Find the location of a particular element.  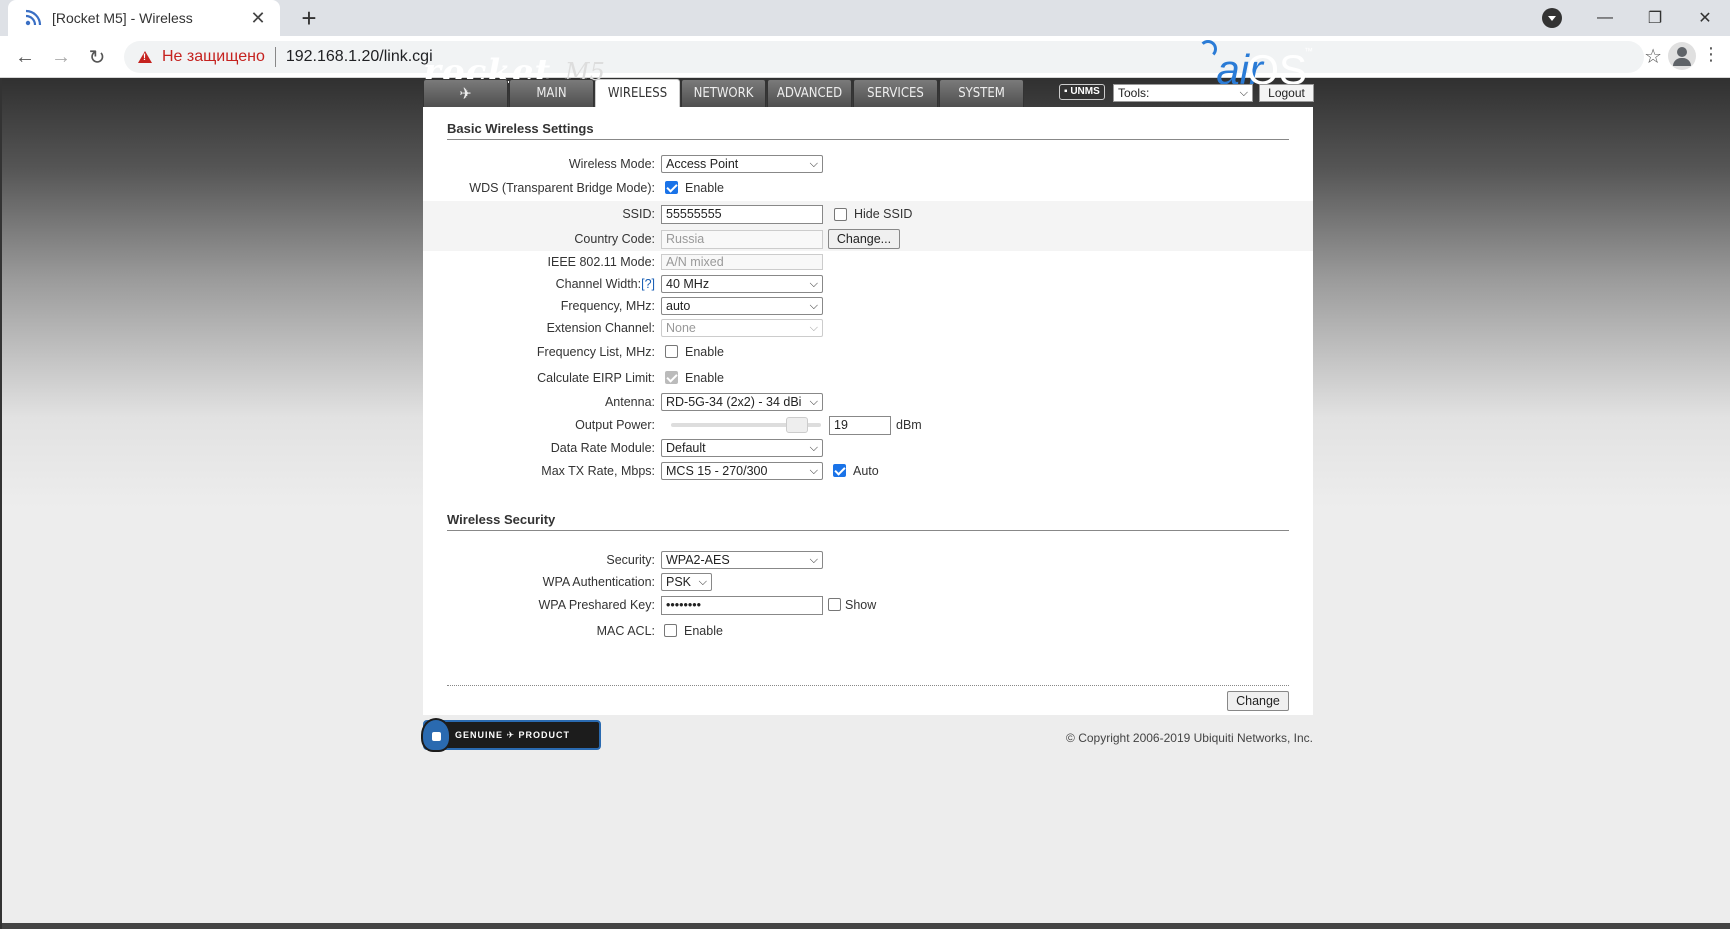

mac-acl-checkbox is located at coordinates (670, 630).